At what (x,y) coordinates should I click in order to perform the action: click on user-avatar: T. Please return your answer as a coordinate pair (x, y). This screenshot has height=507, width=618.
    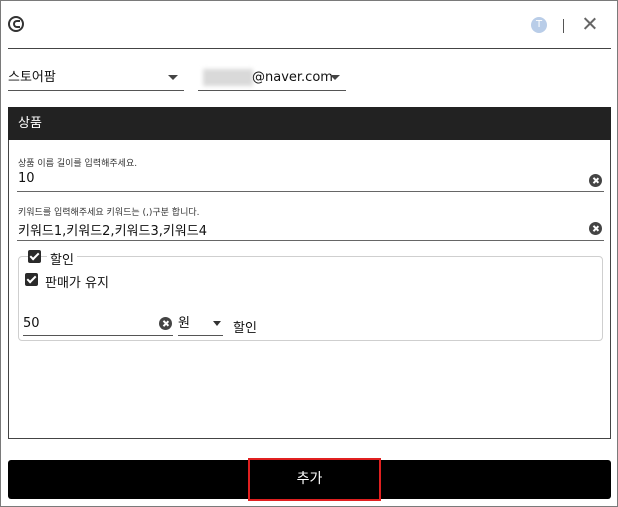
    Looking at the image, I should click on (539, 25).